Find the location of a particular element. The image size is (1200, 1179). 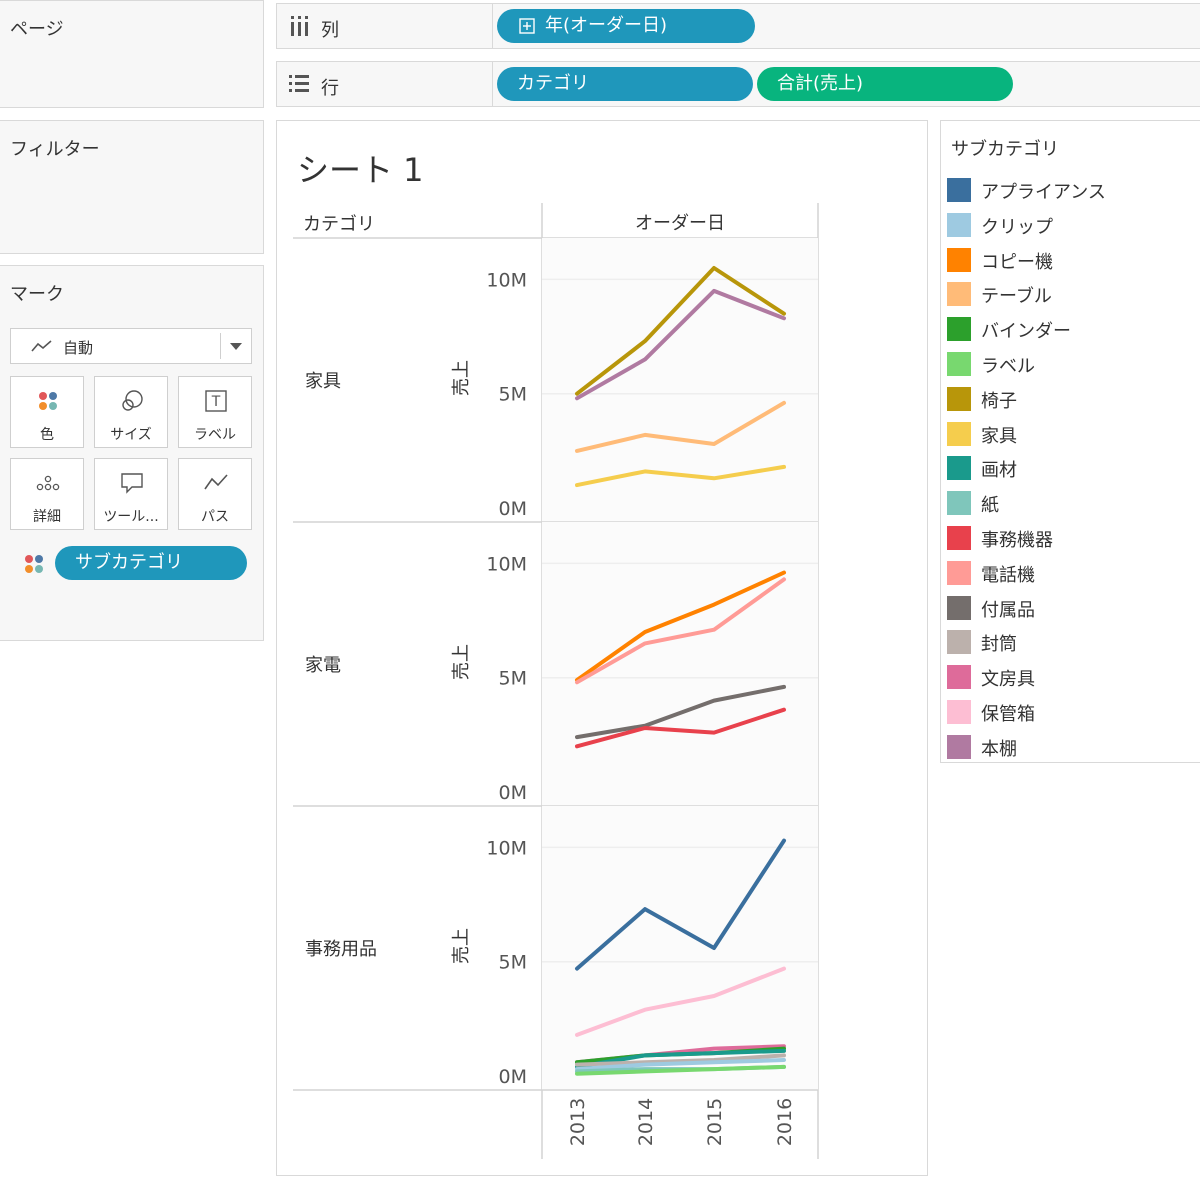

color-button-label: 色 is located at coordinates (47, 435).